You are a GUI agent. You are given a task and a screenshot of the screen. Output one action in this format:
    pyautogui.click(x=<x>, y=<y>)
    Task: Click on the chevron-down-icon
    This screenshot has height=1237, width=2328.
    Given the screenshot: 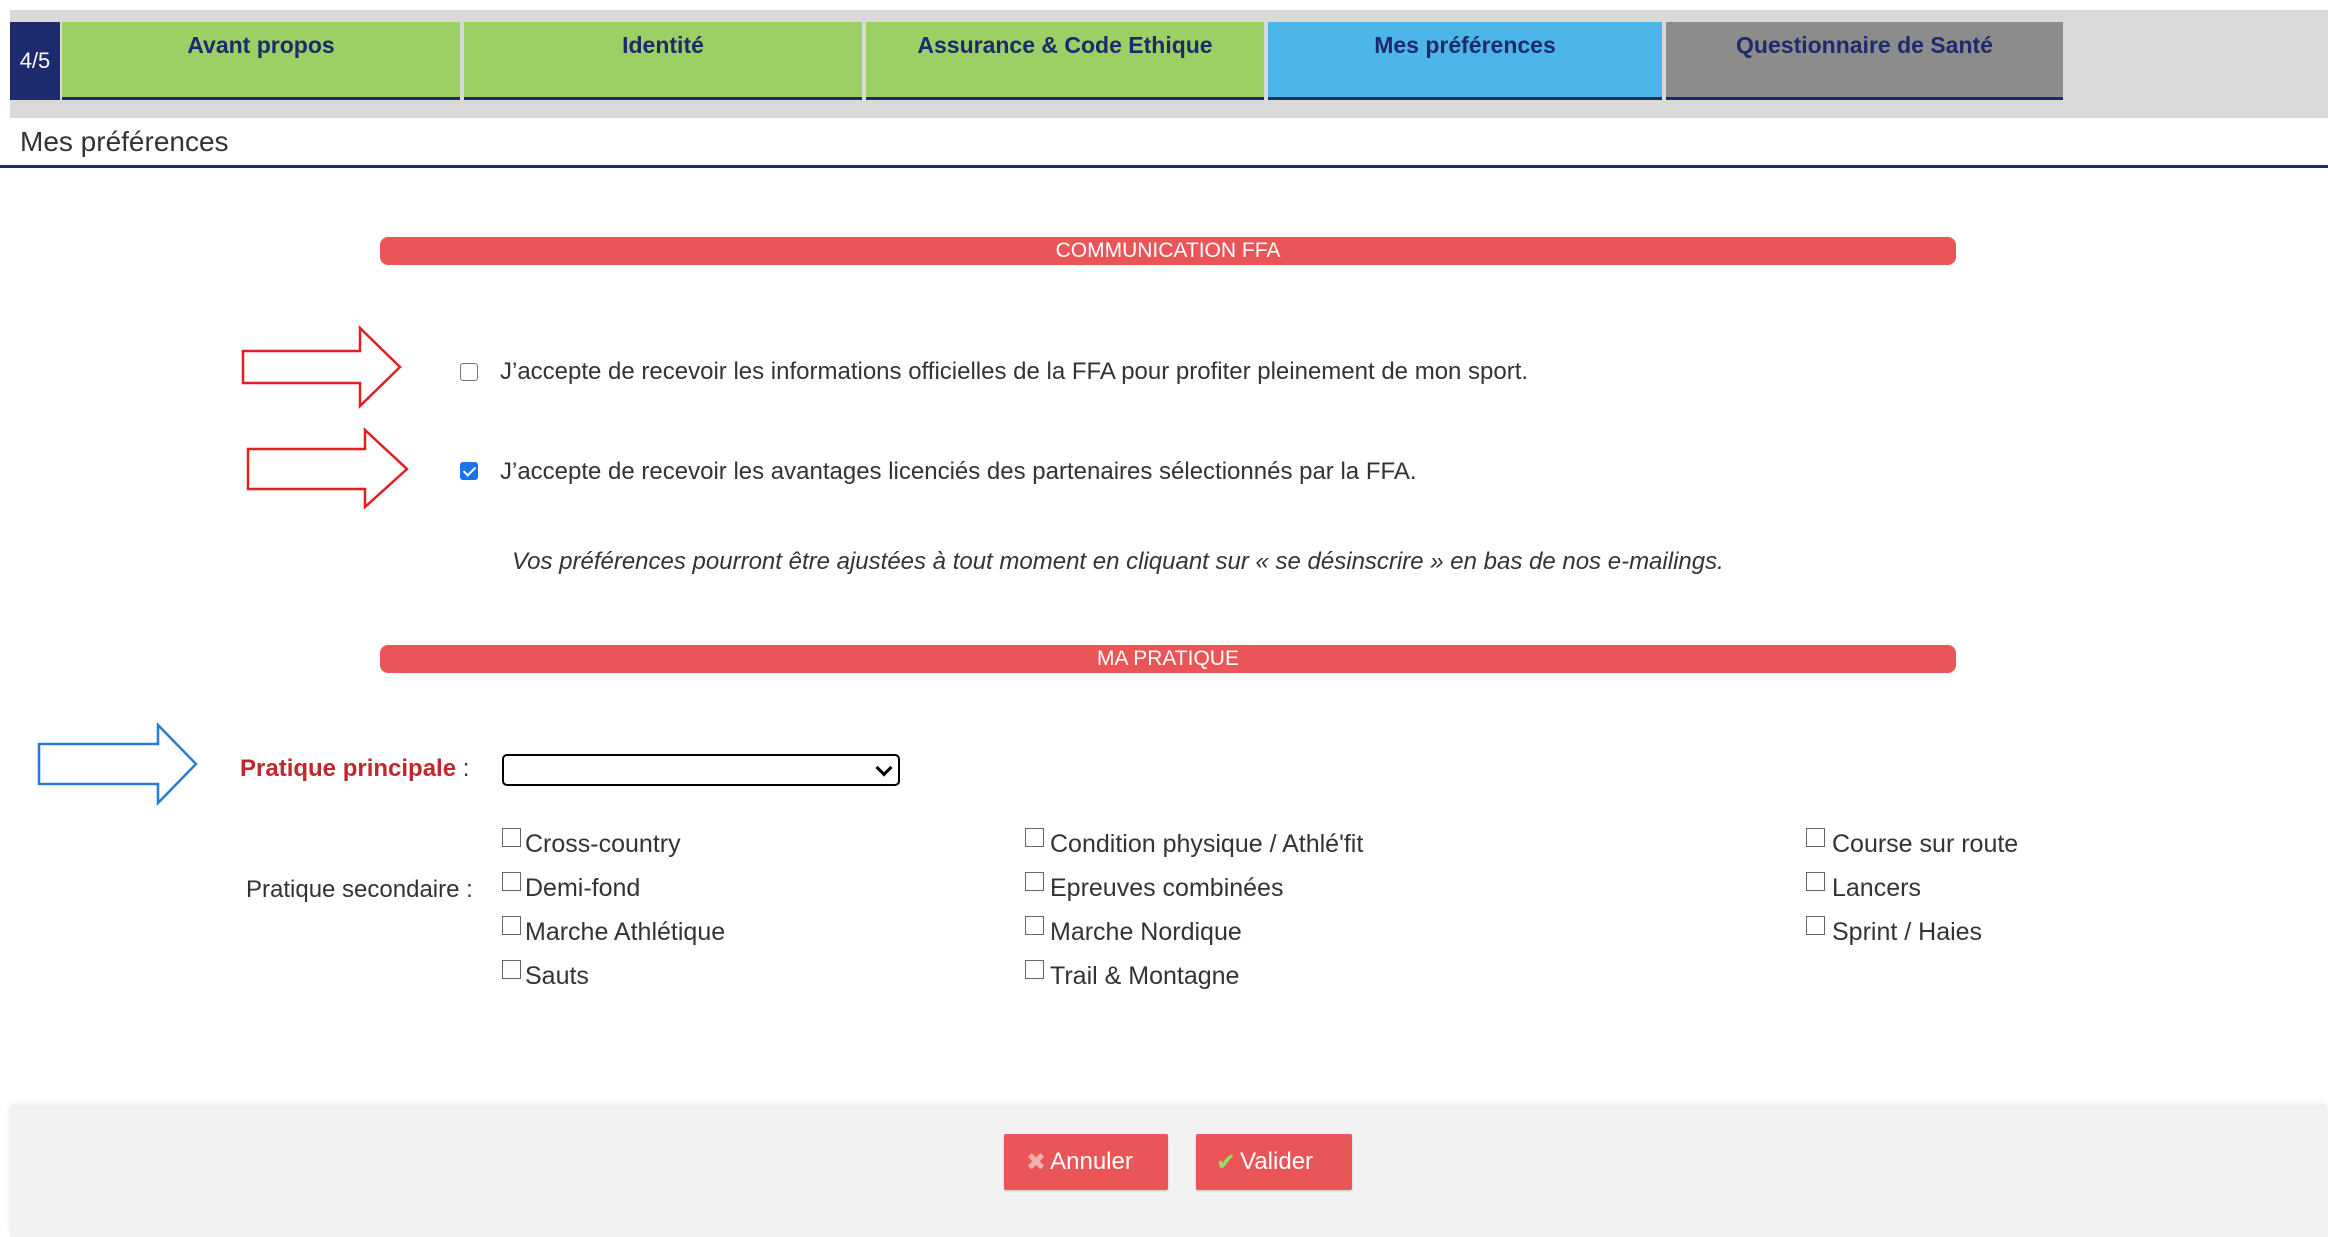 What is the action you would take?
    pyautogui.click(x=884, y=768)
    